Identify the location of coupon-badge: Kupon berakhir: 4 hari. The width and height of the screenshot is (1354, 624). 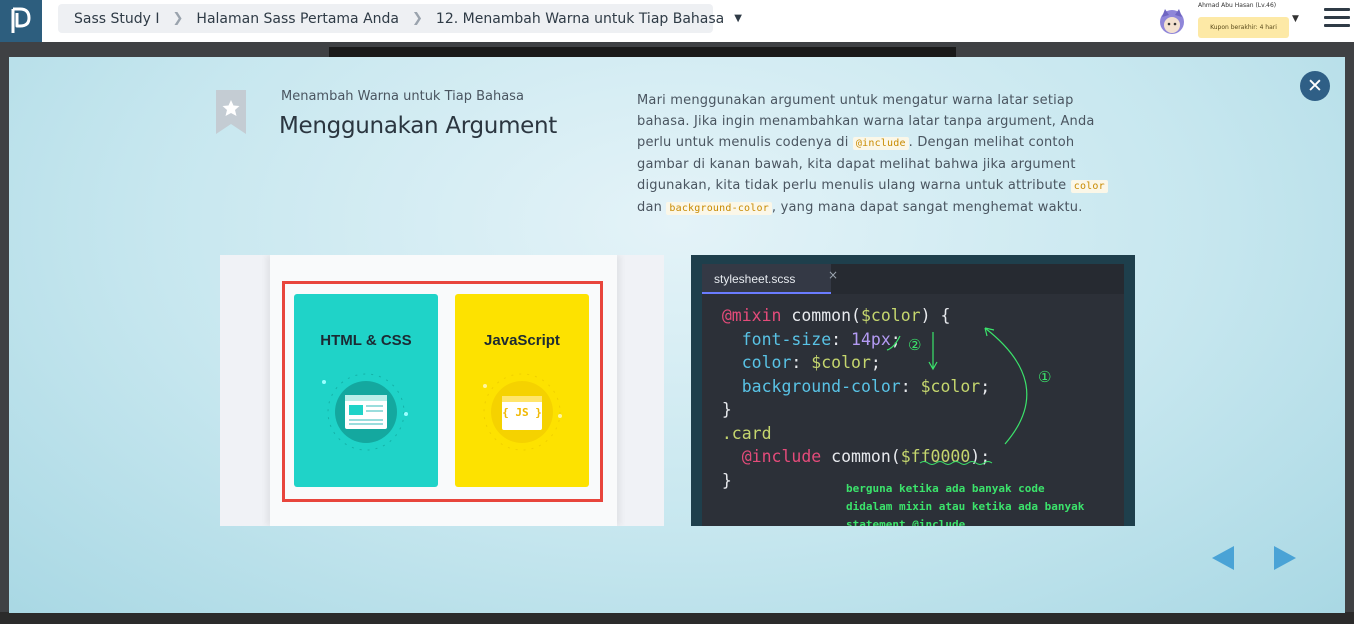
(1243, 27).